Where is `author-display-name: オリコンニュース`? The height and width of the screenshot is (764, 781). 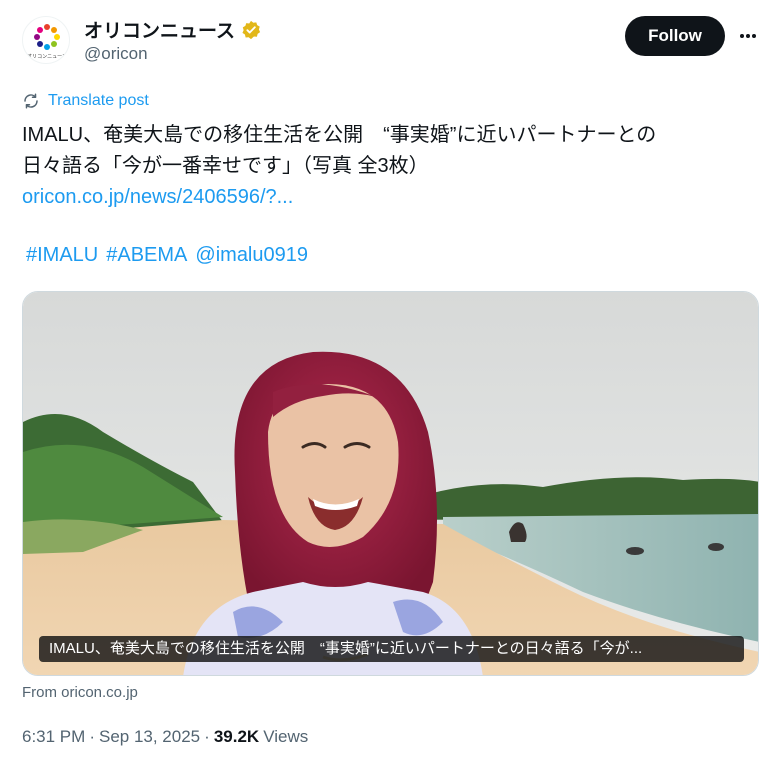 author-display-name: オリコンニュース is located at coordinates (159, 29).